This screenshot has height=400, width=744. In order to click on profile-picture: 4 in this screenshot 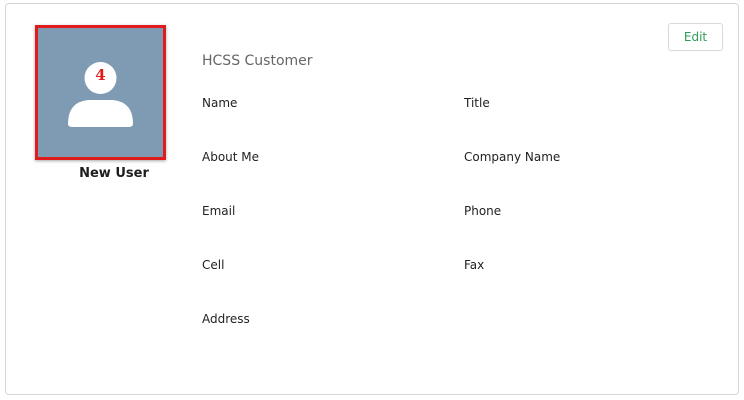, I will do `click(100, 92)`.